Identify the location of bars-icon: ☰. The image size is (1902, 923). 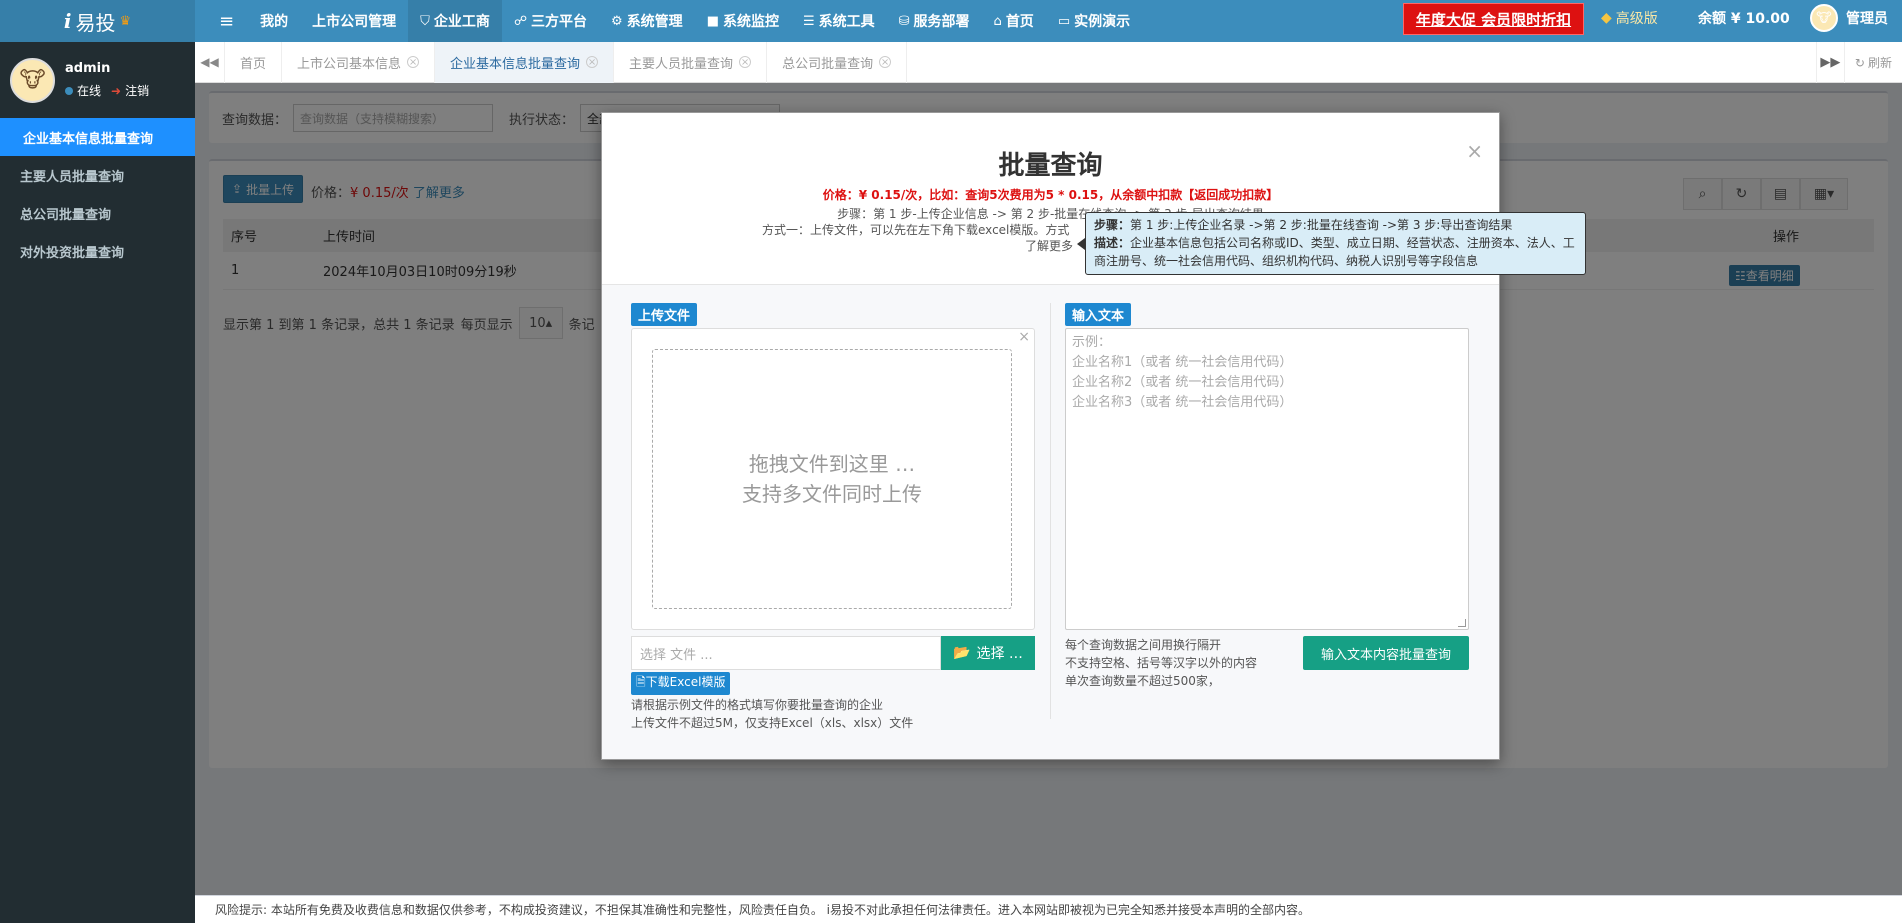
(808, 21).